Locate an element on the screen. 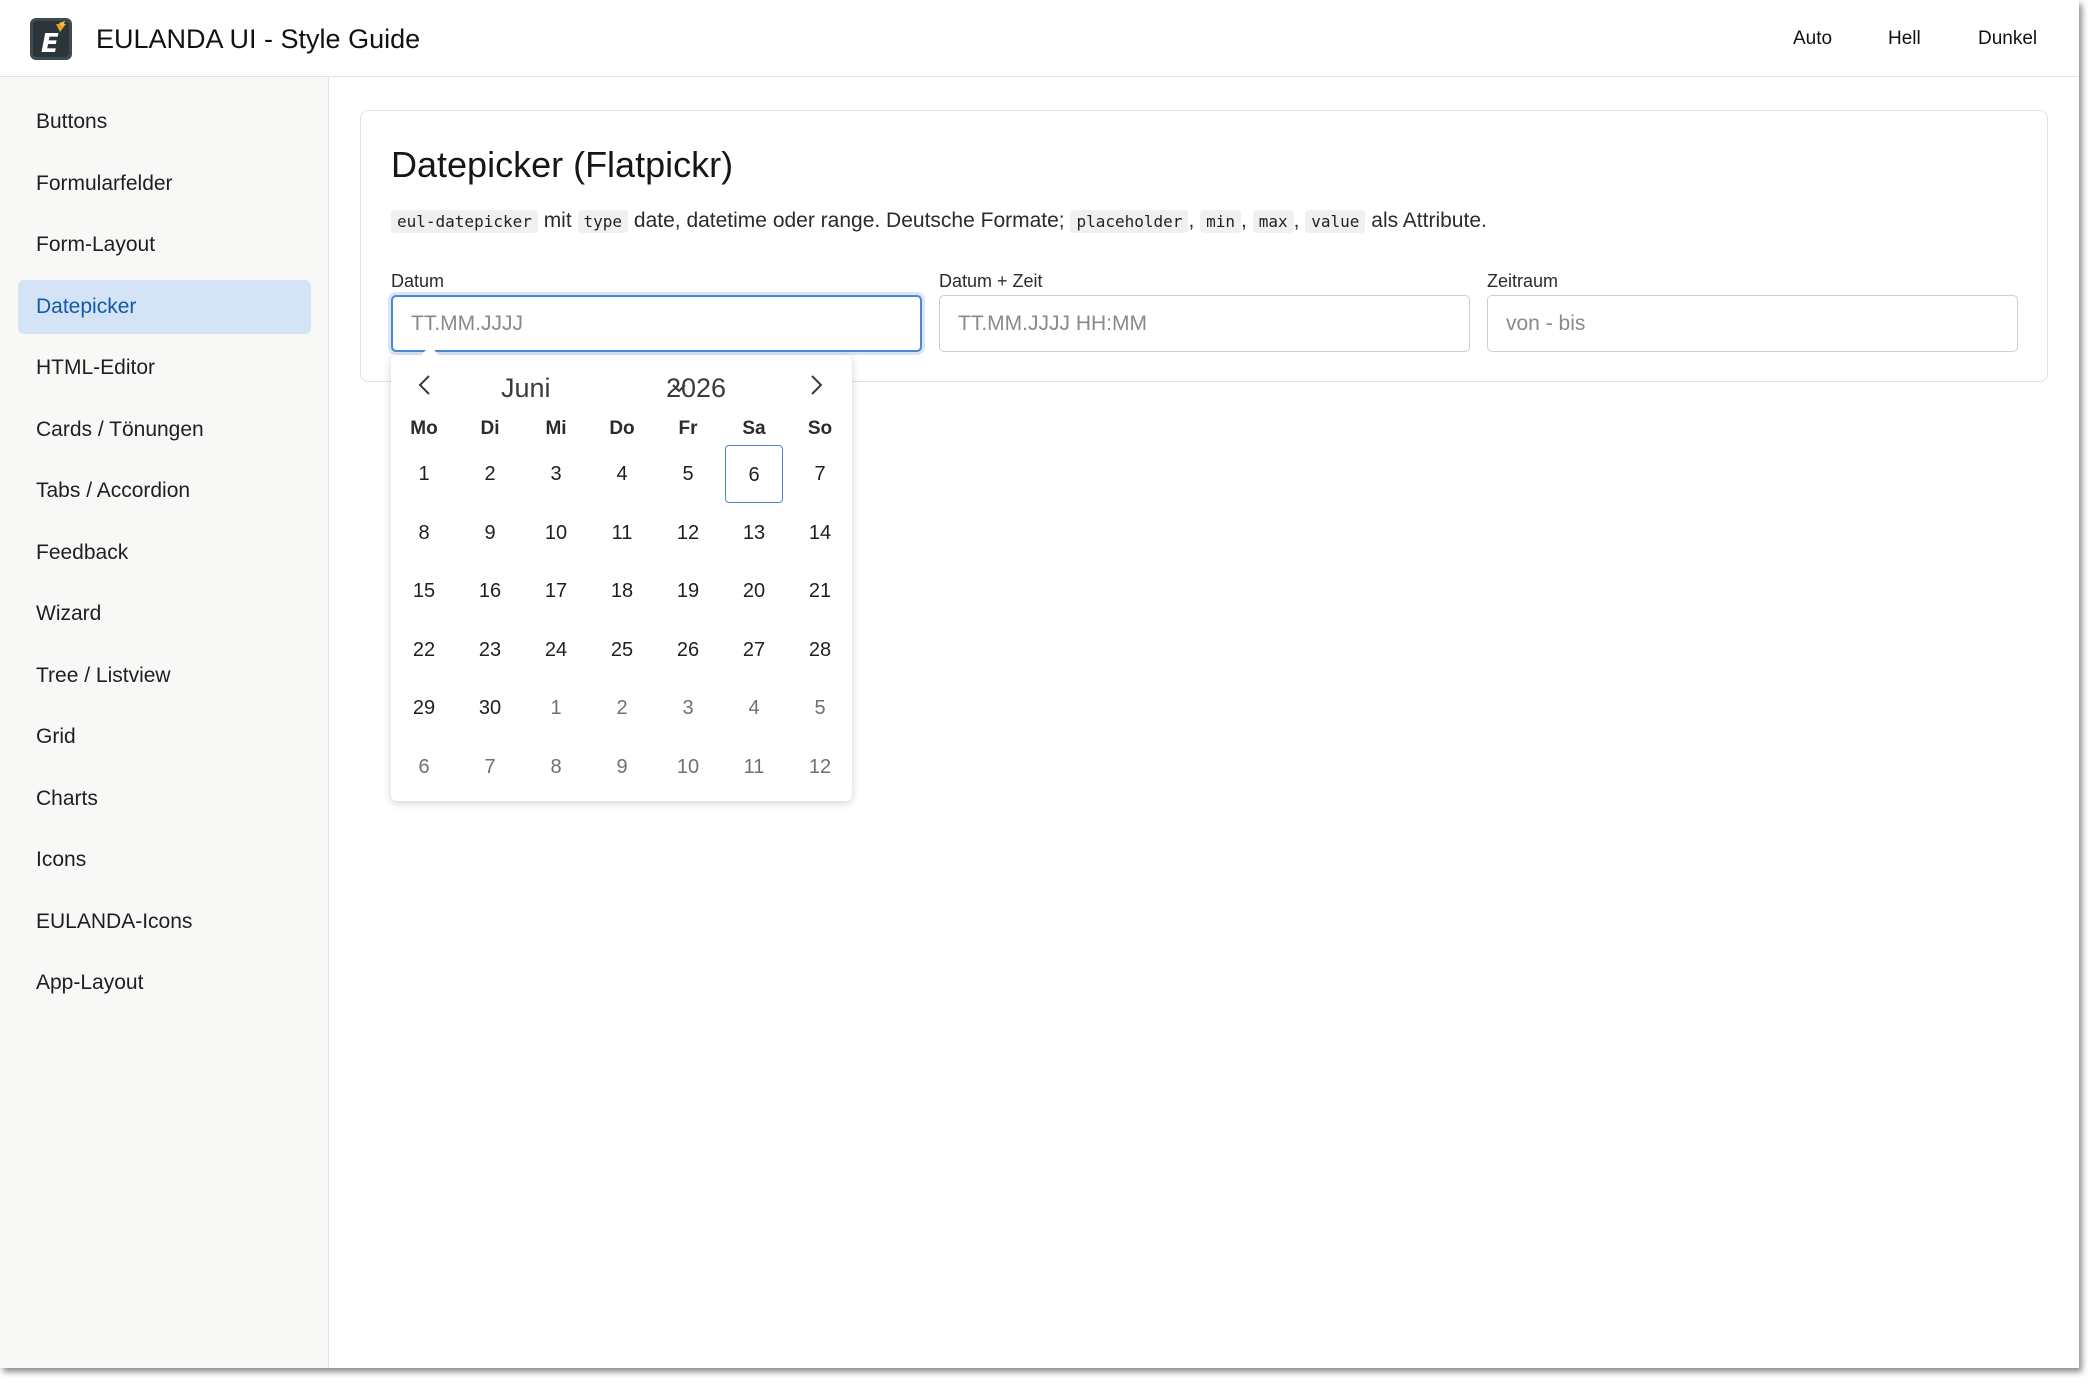 Image resolution: width=2092 pixels, height=1383 pixels. year-input is located at coordinates (726, 388).